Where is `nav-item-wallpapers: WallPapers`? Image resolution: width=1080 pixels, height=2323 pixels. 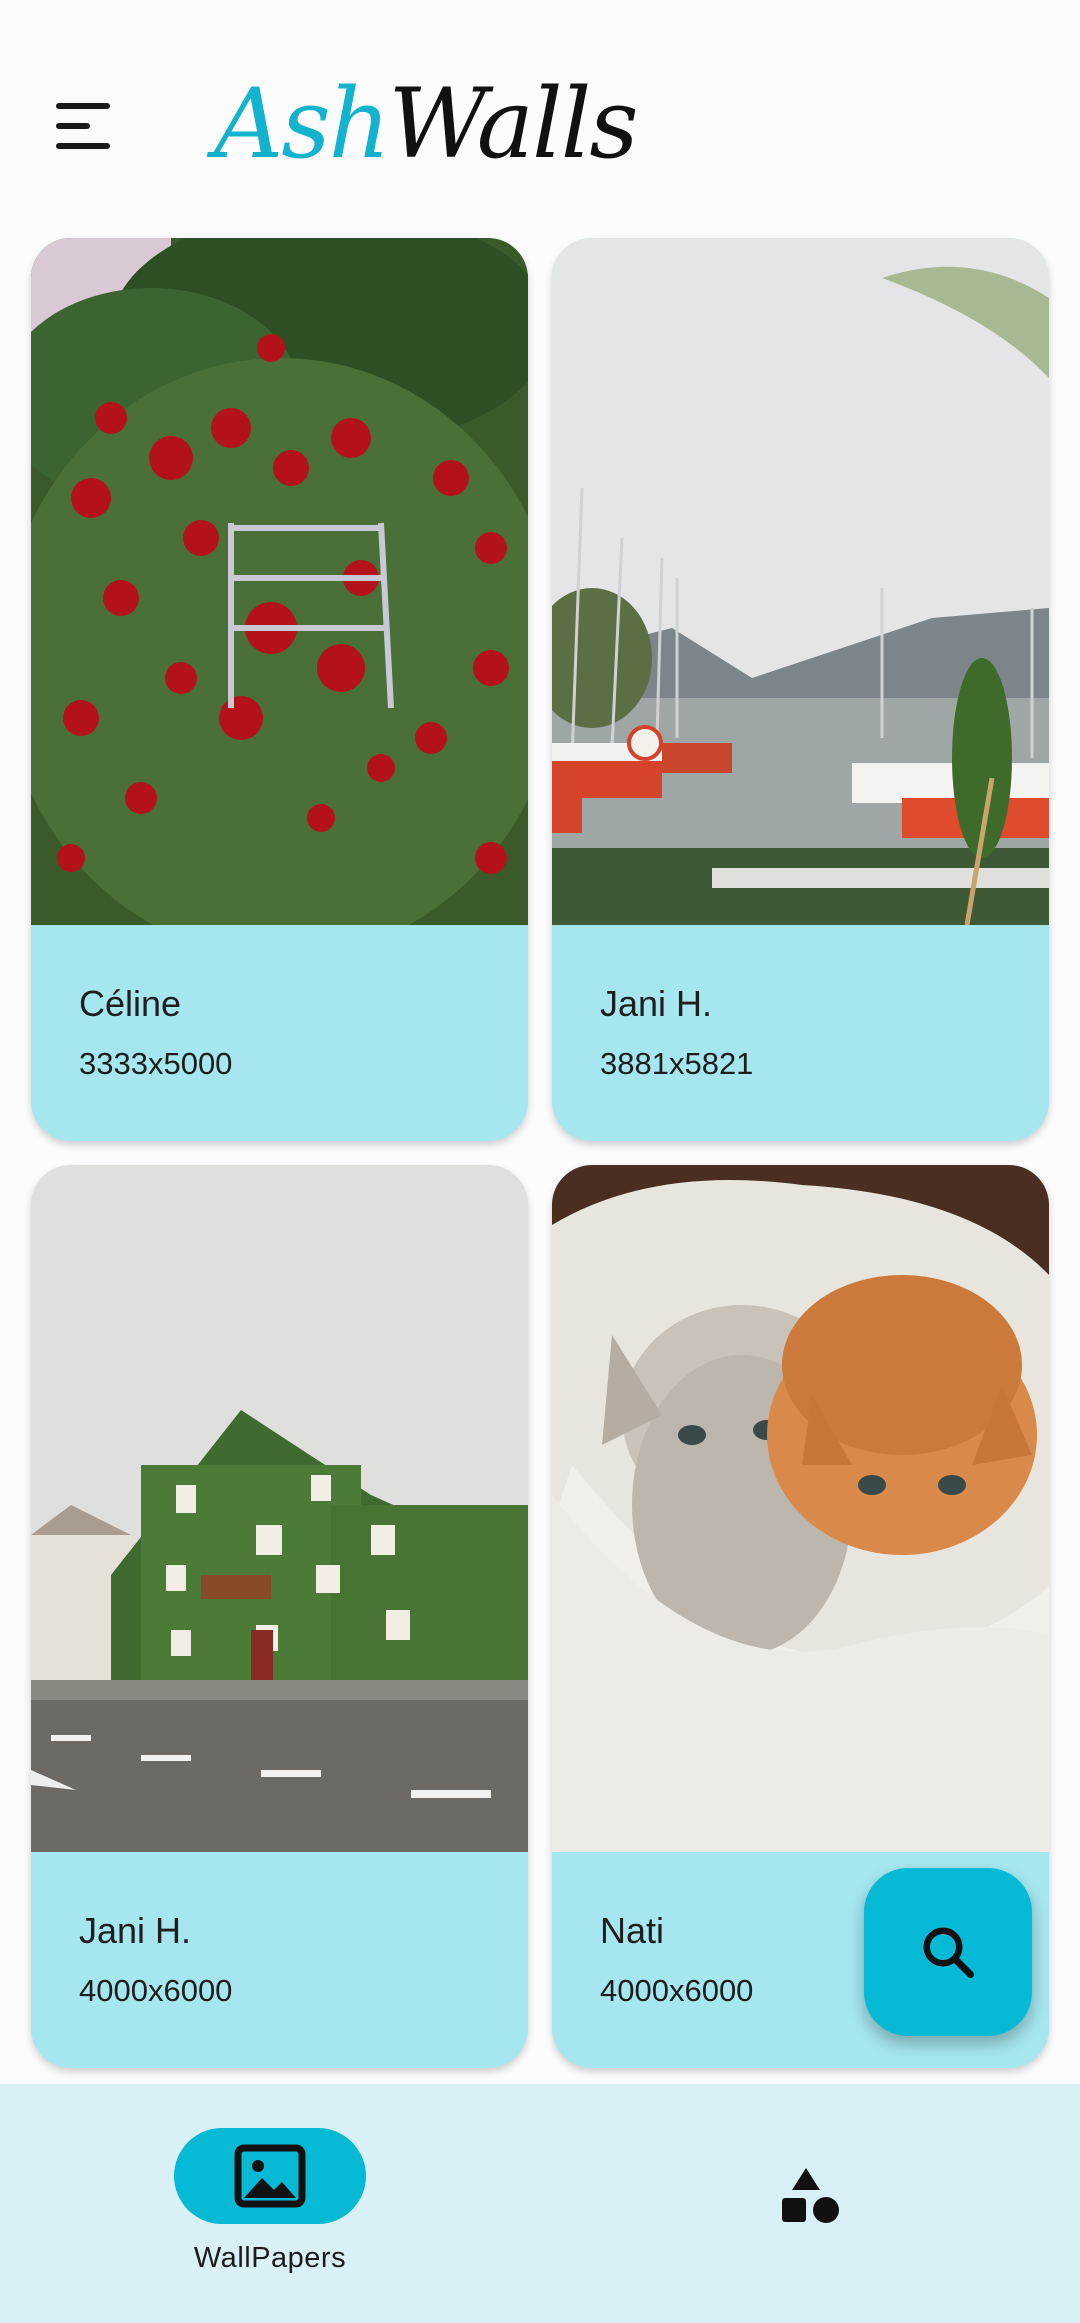 nav-item-wallpapers: WallPapers is located at coordinates (270, 2201).